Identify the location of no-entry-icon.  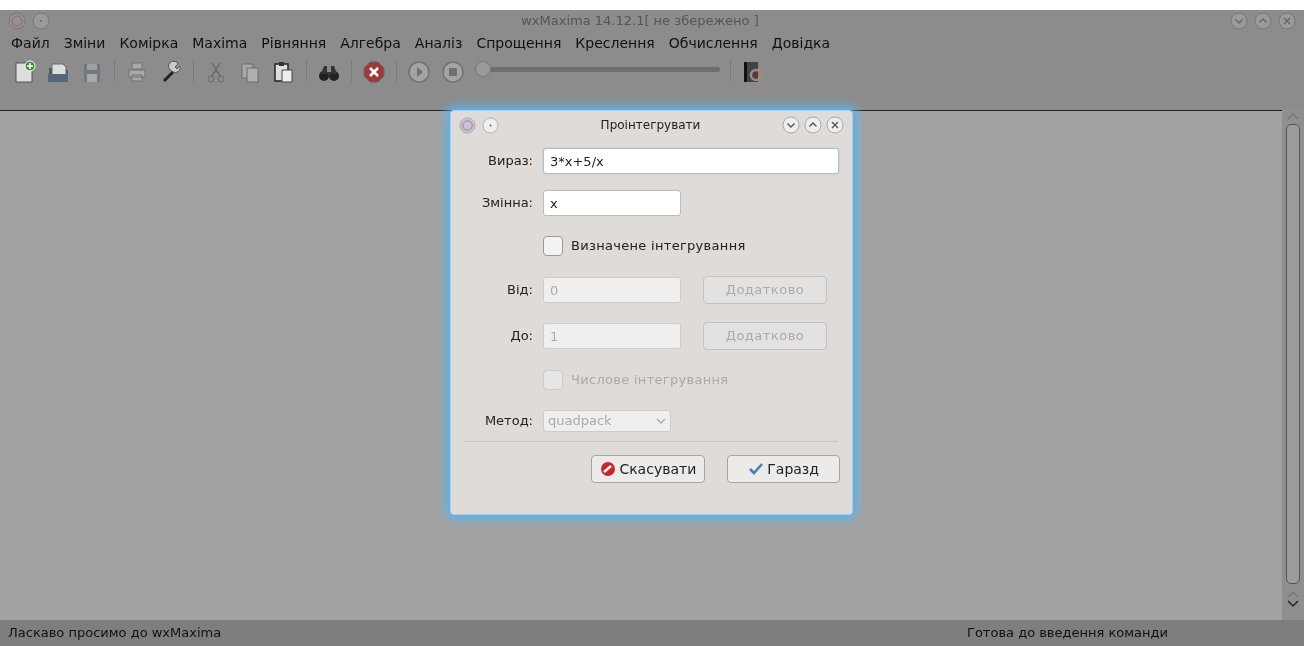
(608, 469).